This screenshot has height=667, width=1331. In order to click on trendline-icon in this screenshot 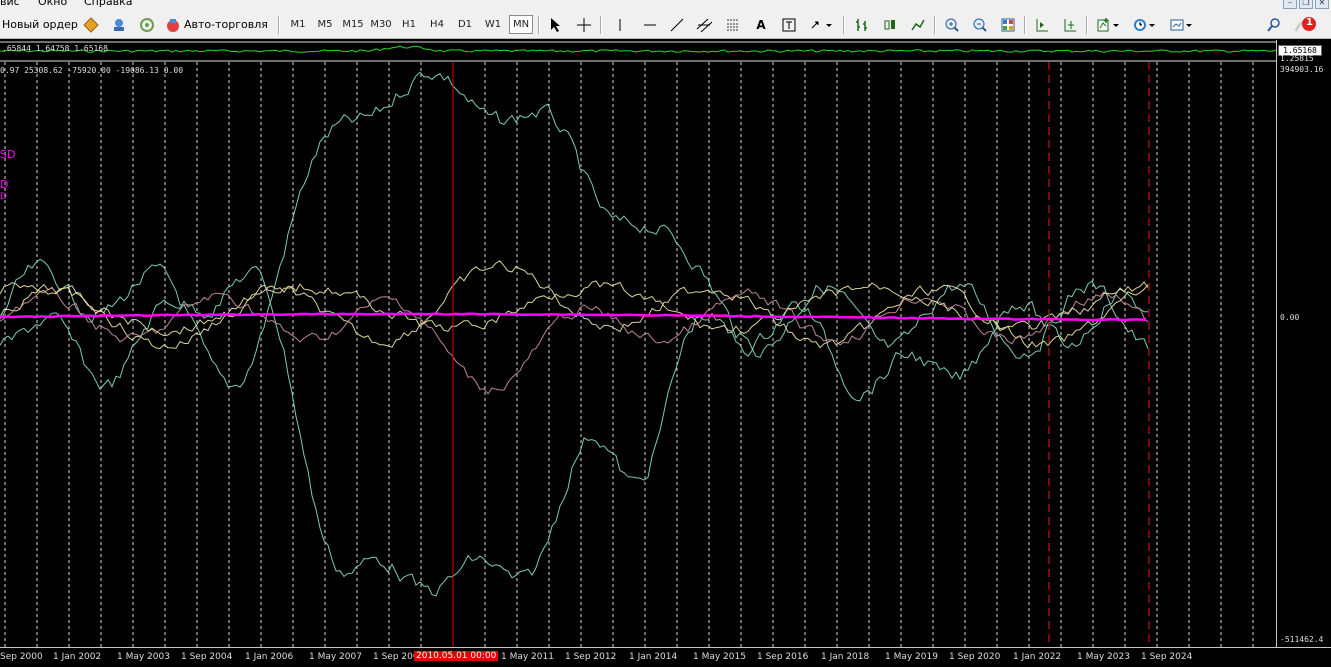, I will do `click(677, 25)`.